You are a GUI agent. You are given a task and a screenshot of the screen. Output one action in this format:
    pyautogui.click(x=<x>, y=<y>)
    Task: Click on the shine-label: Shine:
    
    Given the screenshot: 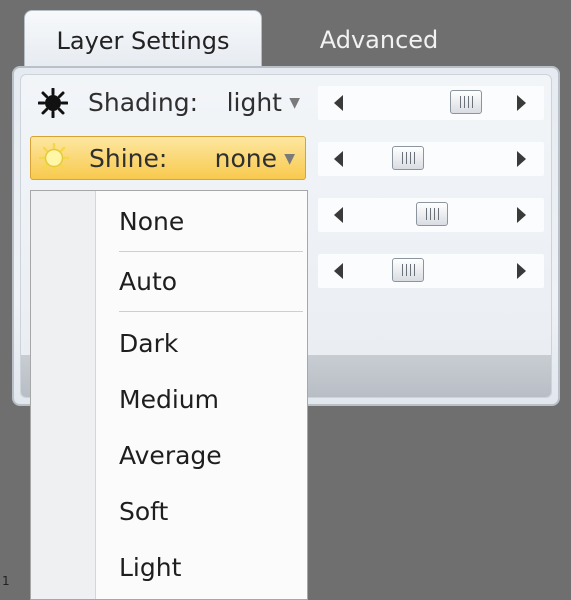 What is the action you would take?
    pyautogui.click(x=128, y=158)
    